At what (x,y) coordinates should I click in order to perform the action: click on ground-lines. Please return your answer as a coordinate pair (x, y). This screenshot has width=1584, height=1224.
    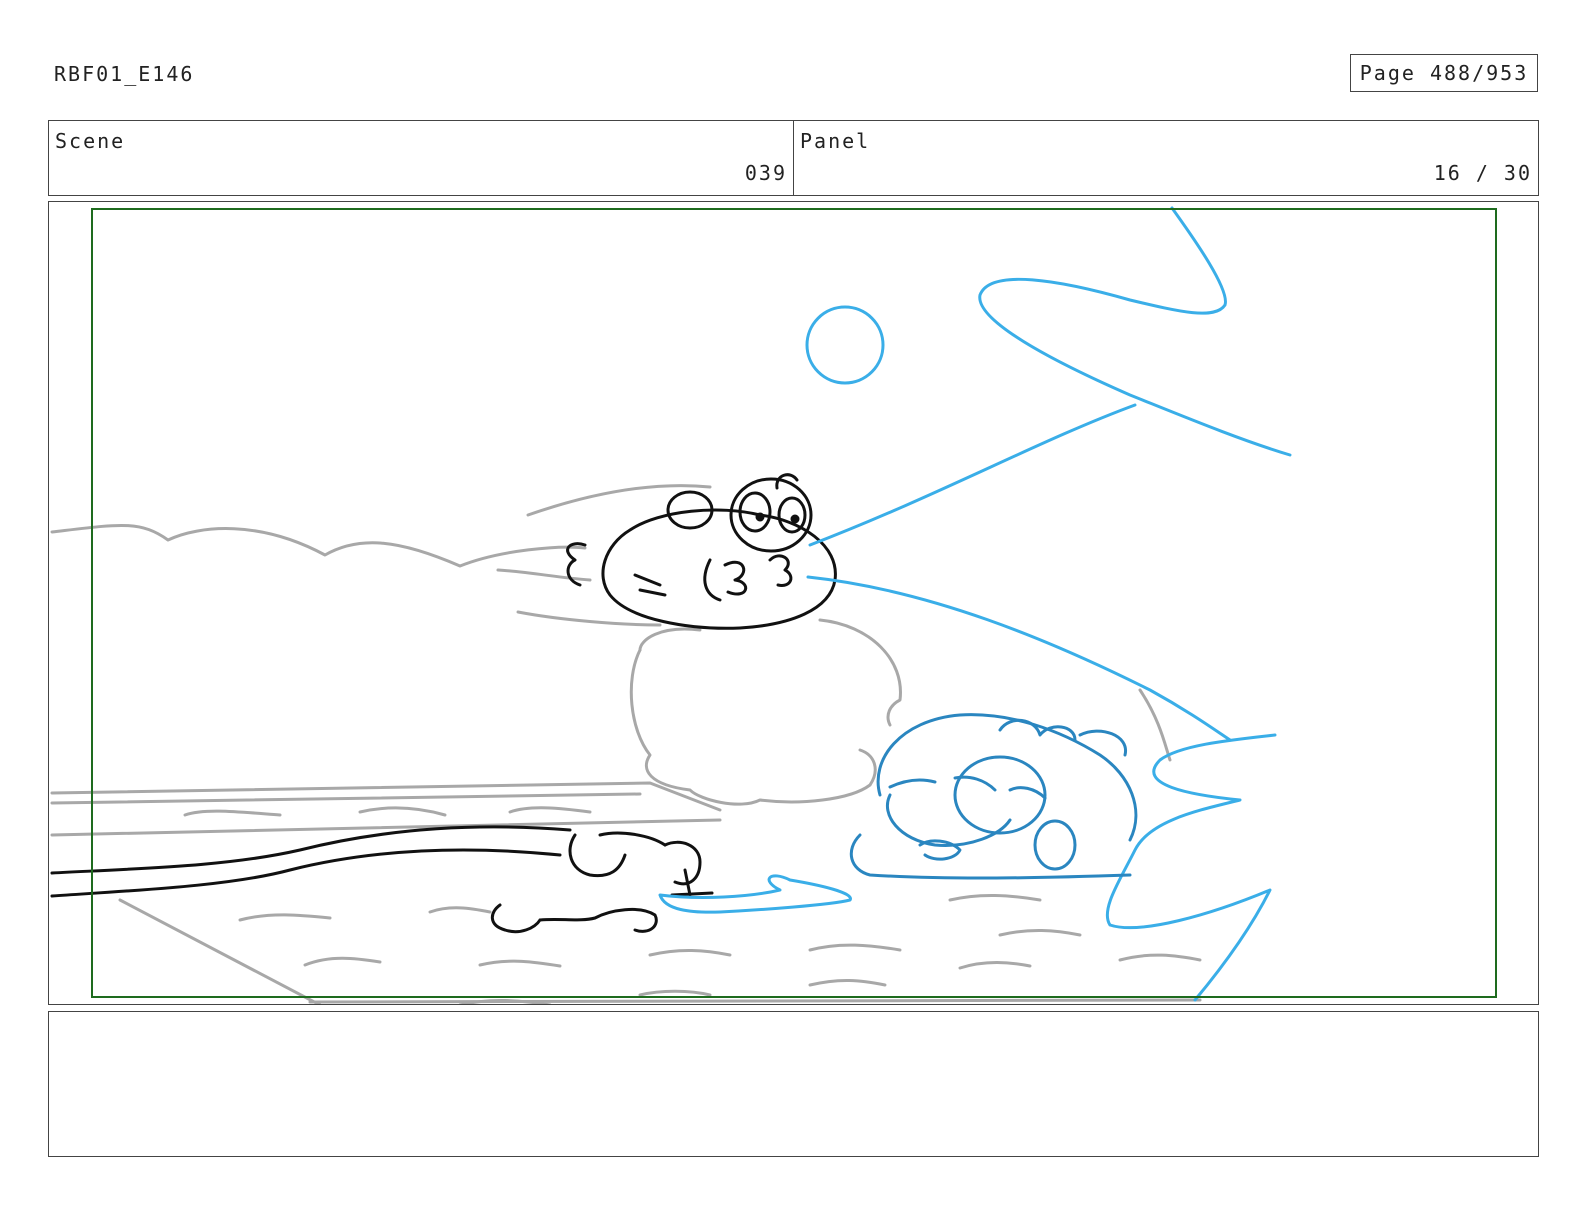
    Looking at the image, I should click on (626, 892).